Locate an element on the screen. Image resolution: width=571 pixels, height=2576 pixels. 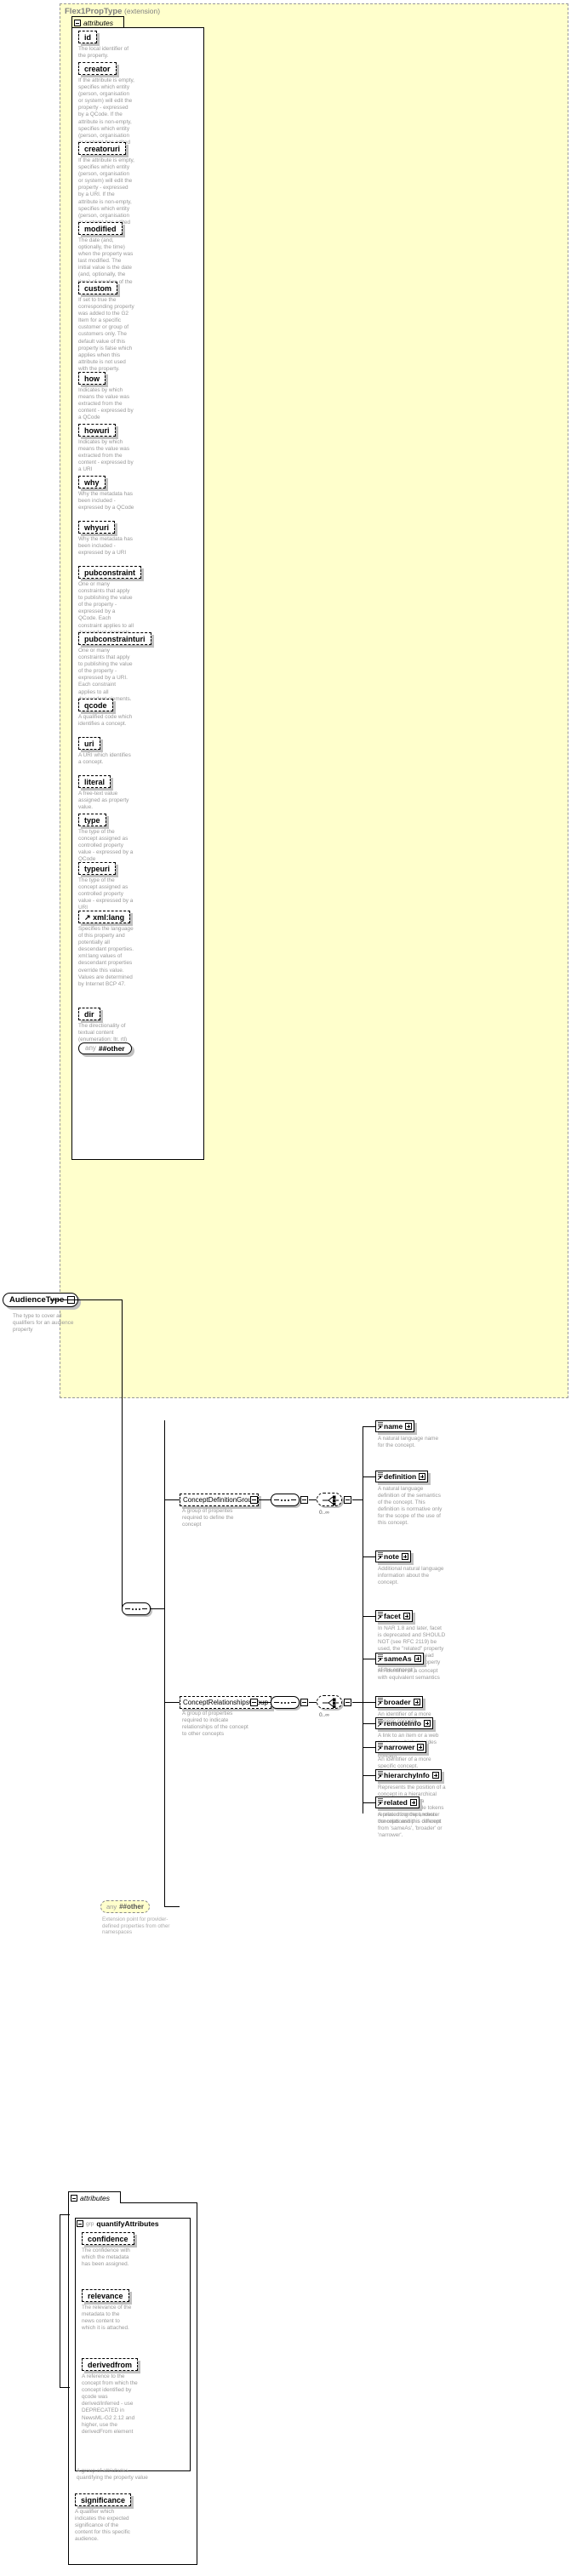
attribute-id-desc: The local identifier of the property. is located at coordinates (103, 53).